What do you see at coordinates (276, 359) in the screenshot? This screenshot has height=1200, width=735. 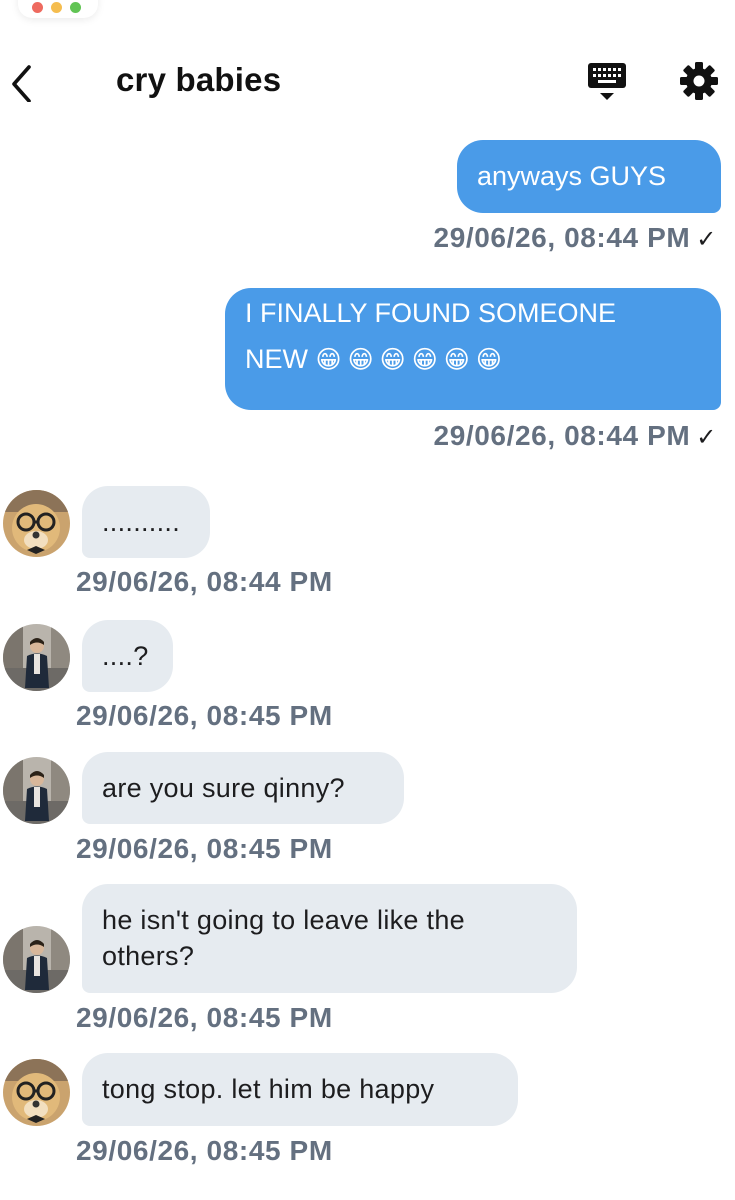 I see `message-text-line-2: NEW` at bounding box center [276, 359].